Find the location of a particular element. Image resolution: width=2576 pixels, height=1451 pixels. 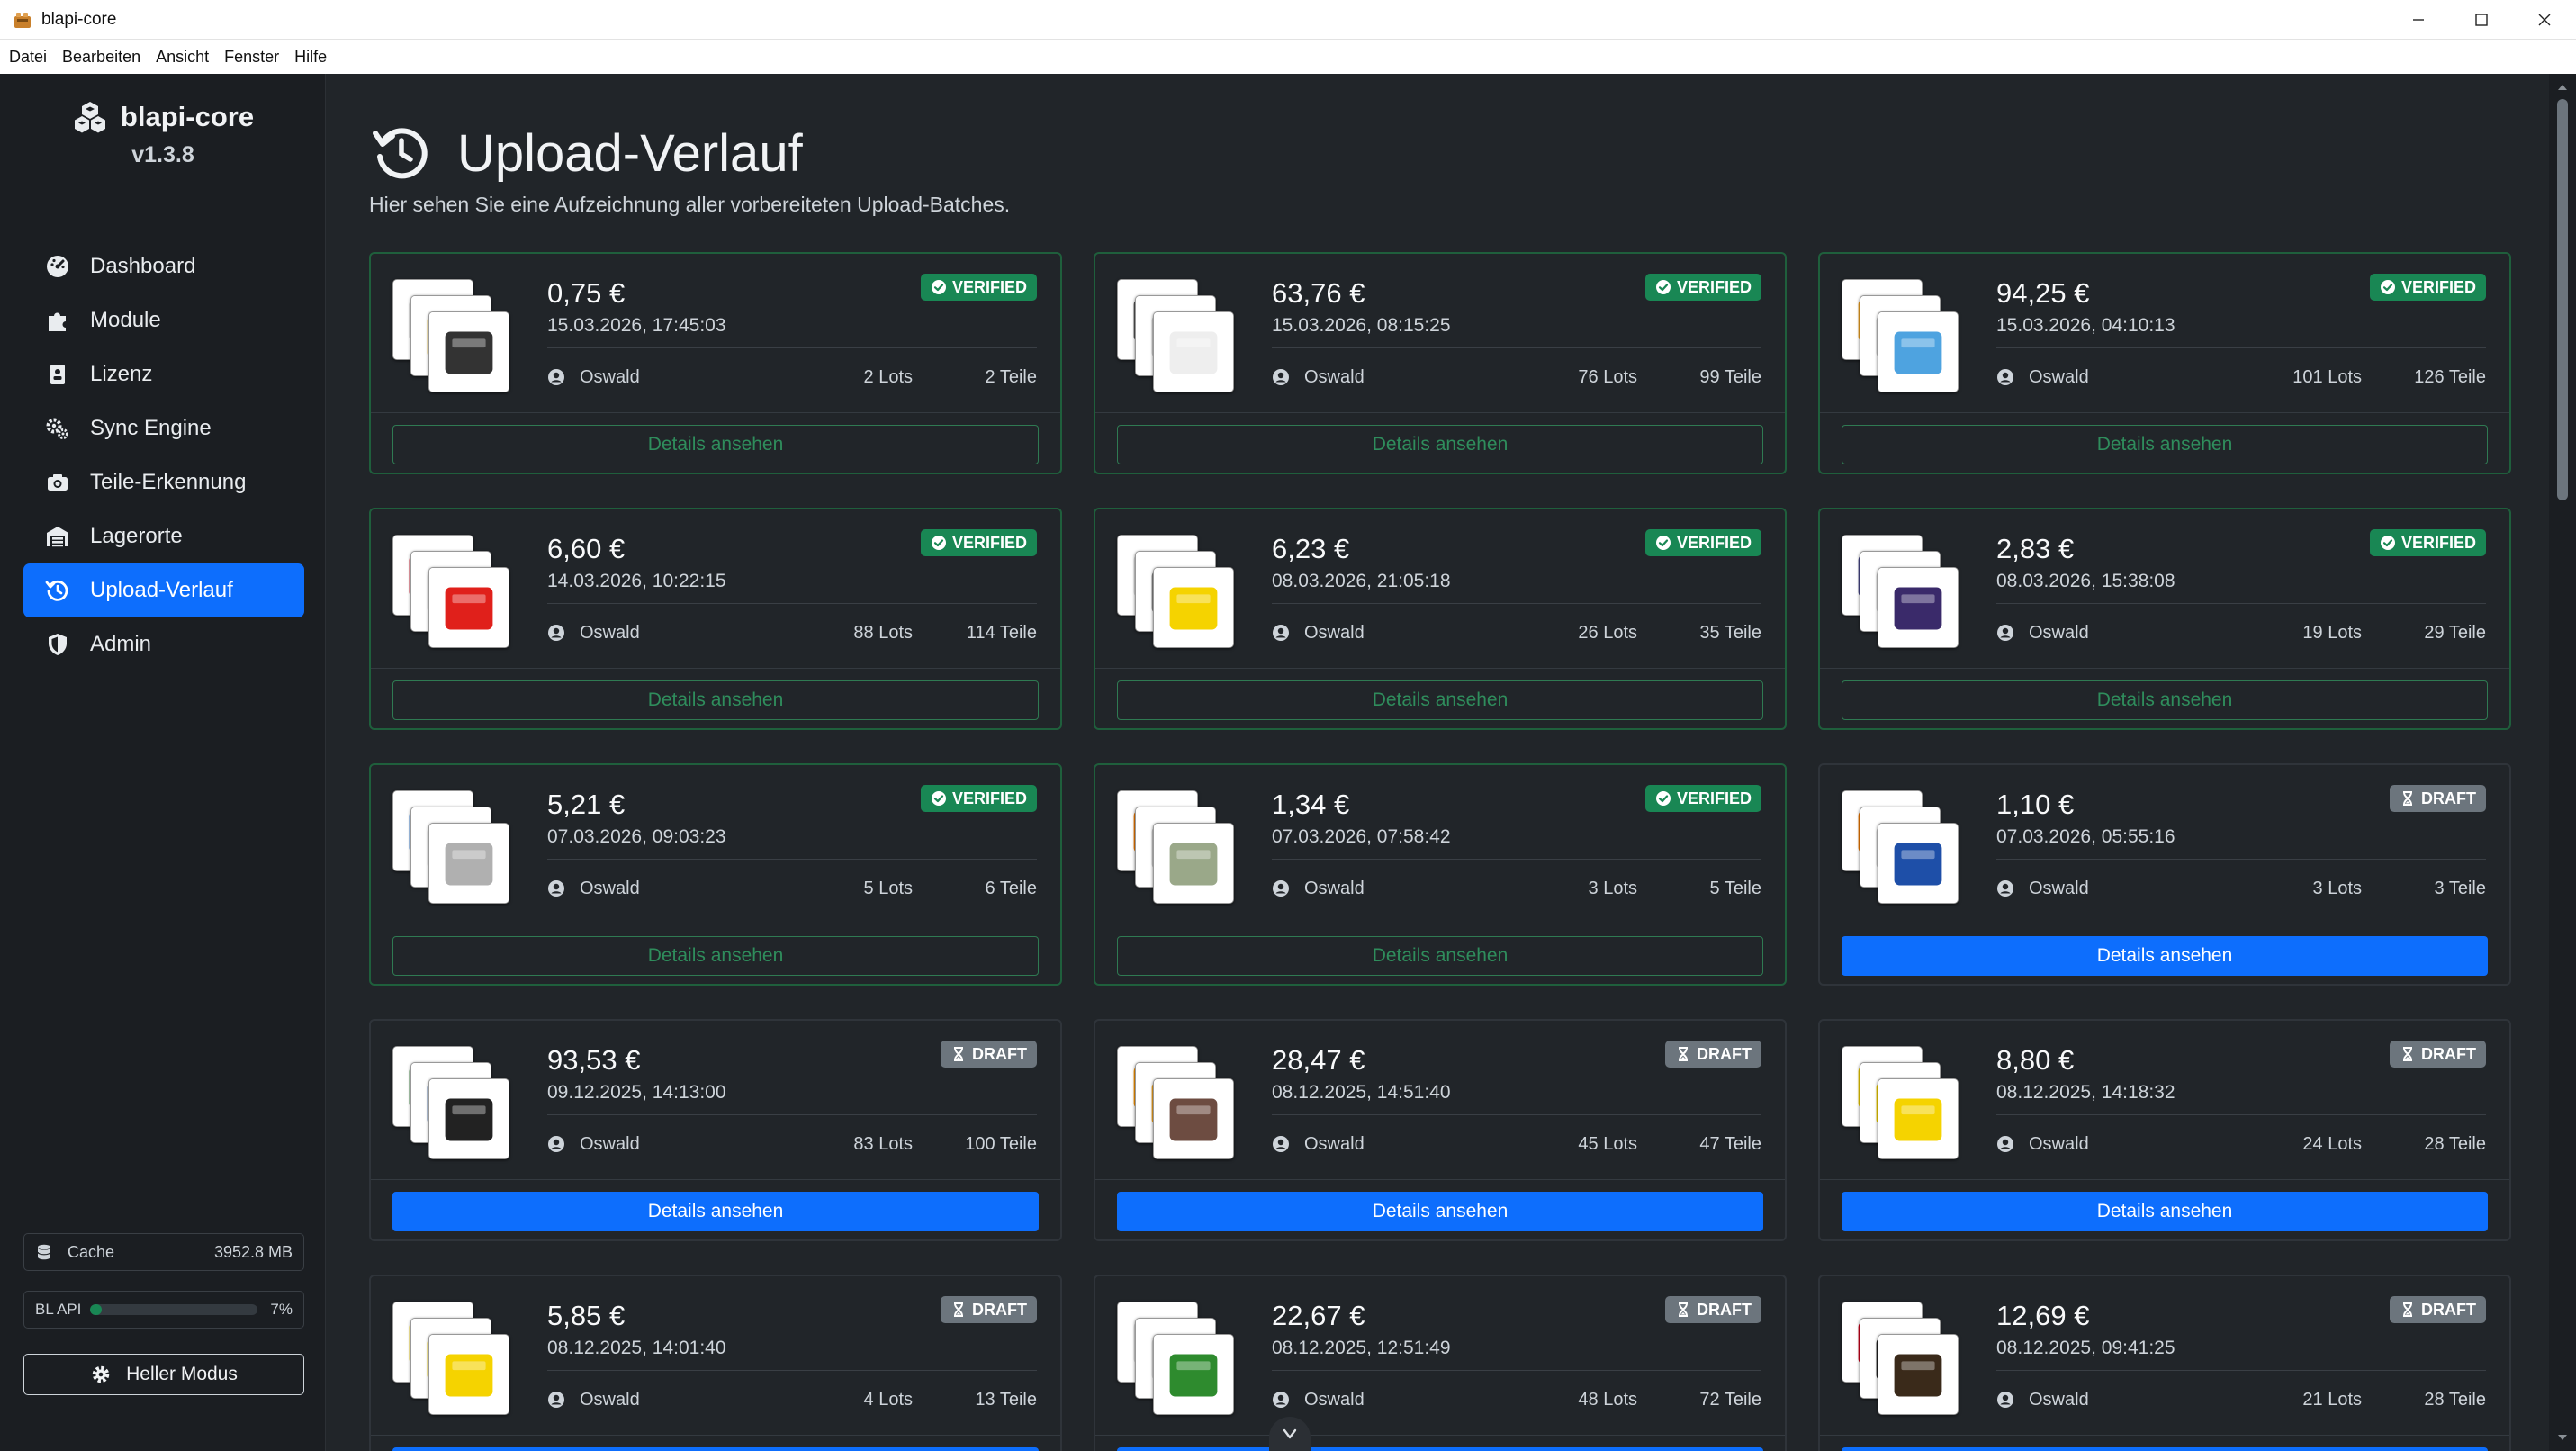

status-badge: VERIFIED is located at coordinates (1702, 542).